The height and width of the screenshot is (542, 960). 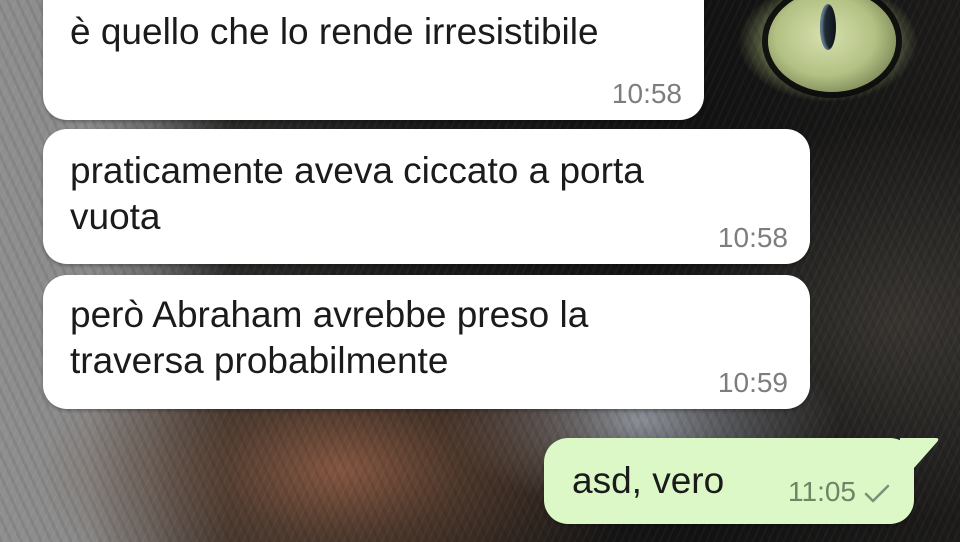 What do you see at coordinates (357, 193) in the screenshot?
I see `message-text: praticamente aveva ciccato a porta vuota` at bounding box center [357, 193].